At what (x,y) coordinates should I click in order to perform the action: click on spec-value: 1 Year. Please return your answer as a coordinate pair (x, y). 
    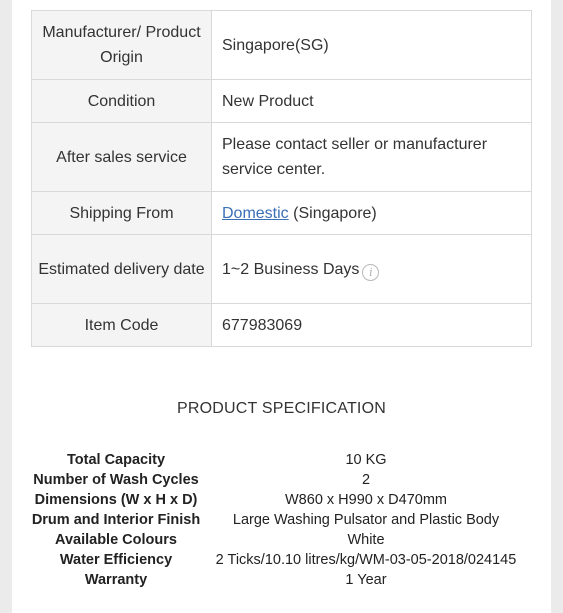
    Looking at the image, I should click on (366, 580).